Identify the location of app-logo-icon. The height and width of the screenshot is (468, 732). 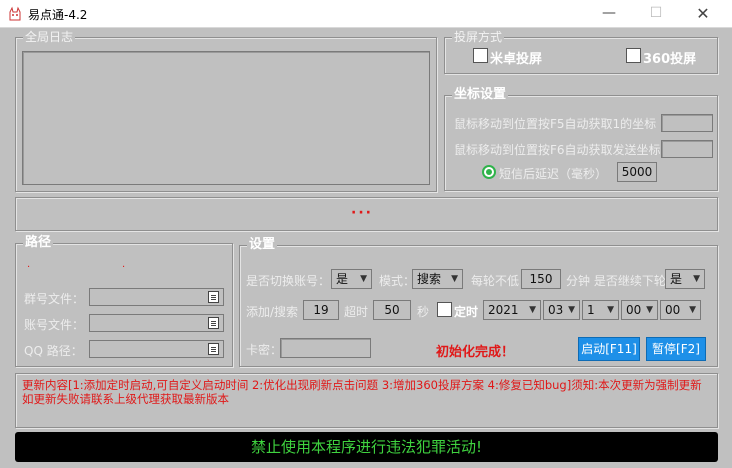
(15, 13).